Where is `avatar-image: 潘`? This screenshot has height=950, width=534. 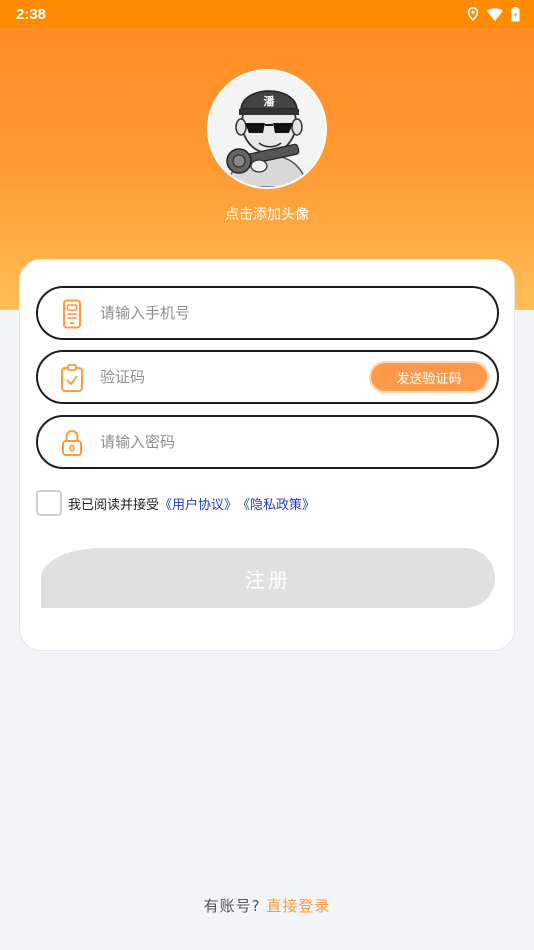 avatar-image: 潘 is located at coordinates (267, 129).